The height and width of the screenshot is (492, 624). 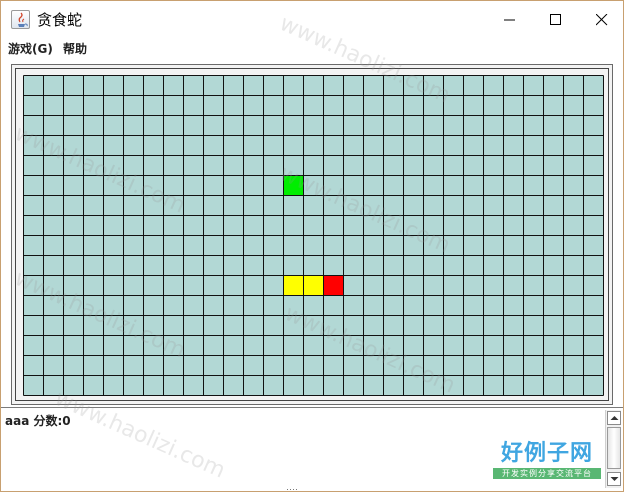 I want to click on maximize-icon, so click(x=555, y=19).